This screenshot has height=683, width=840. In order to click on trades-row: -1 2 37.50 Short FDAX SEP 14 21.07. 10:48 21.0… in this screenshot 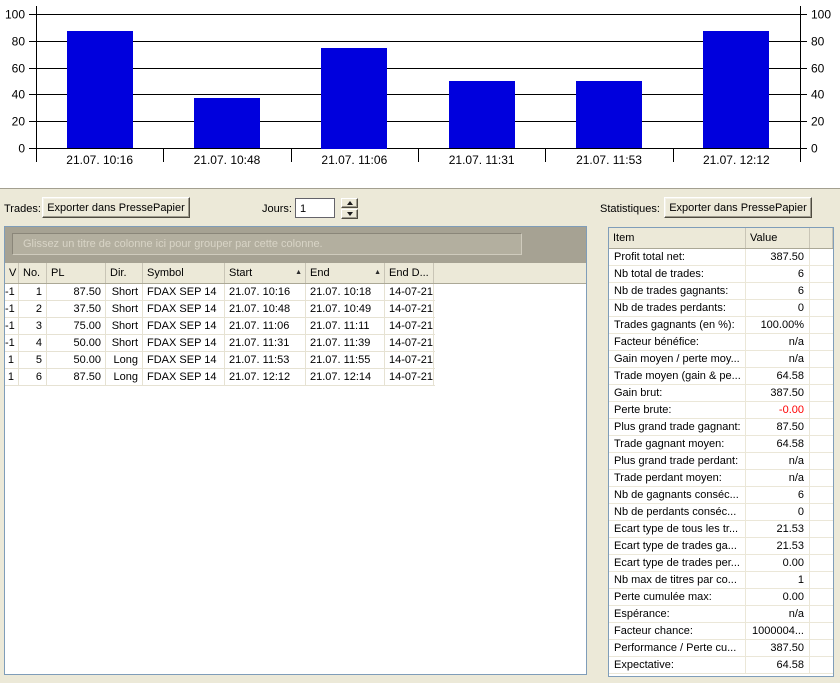, I will do `click(220, 309)`.